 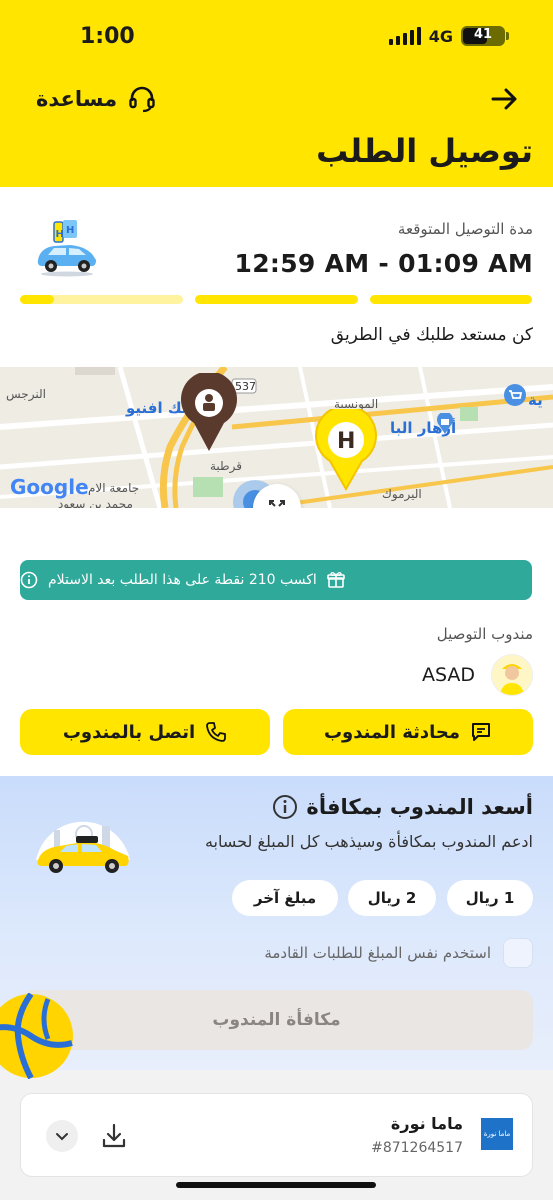 What do you see at coordinates (142, 99) in the screenshot?
I see `headset-icon` at bounding box center [142, 99].